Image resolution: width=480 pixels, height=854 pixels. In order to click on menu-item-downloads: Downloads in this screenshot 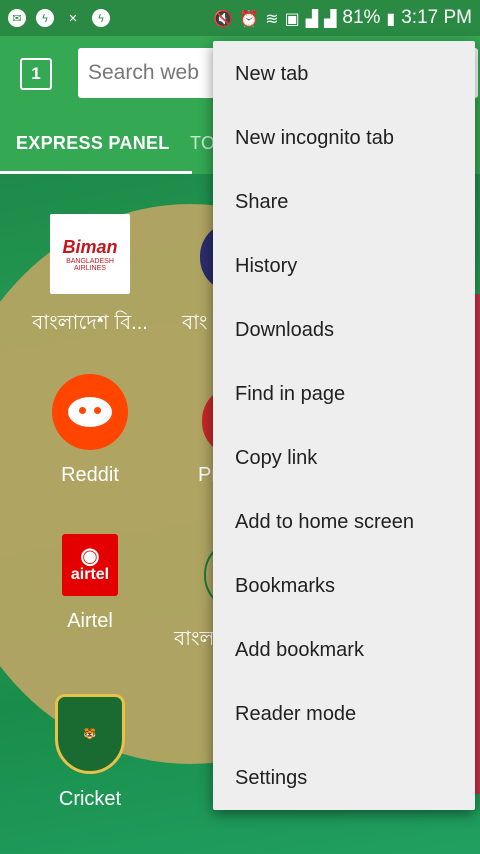, I will do `click(344, 330)`.